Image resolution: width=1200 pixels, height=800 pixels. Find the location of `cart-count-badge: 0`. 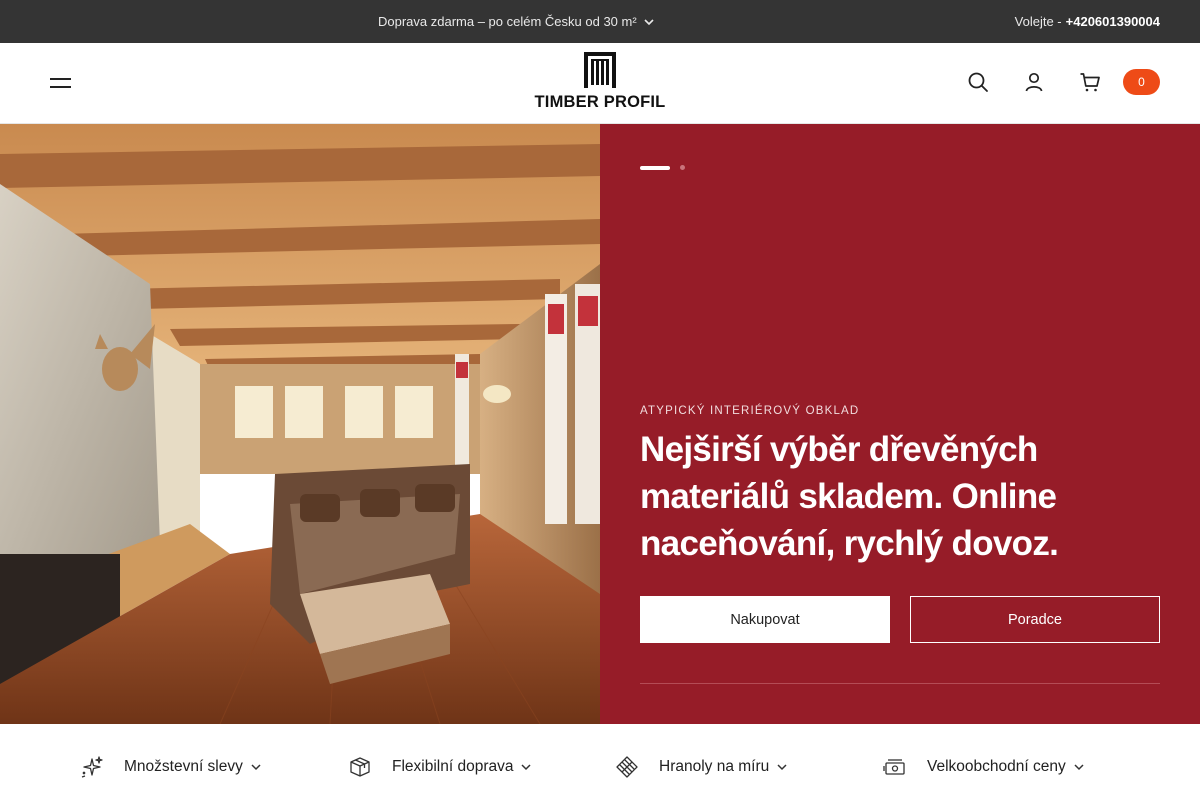

cart-count-badge: 0 is located at coordinates (1141, 82).